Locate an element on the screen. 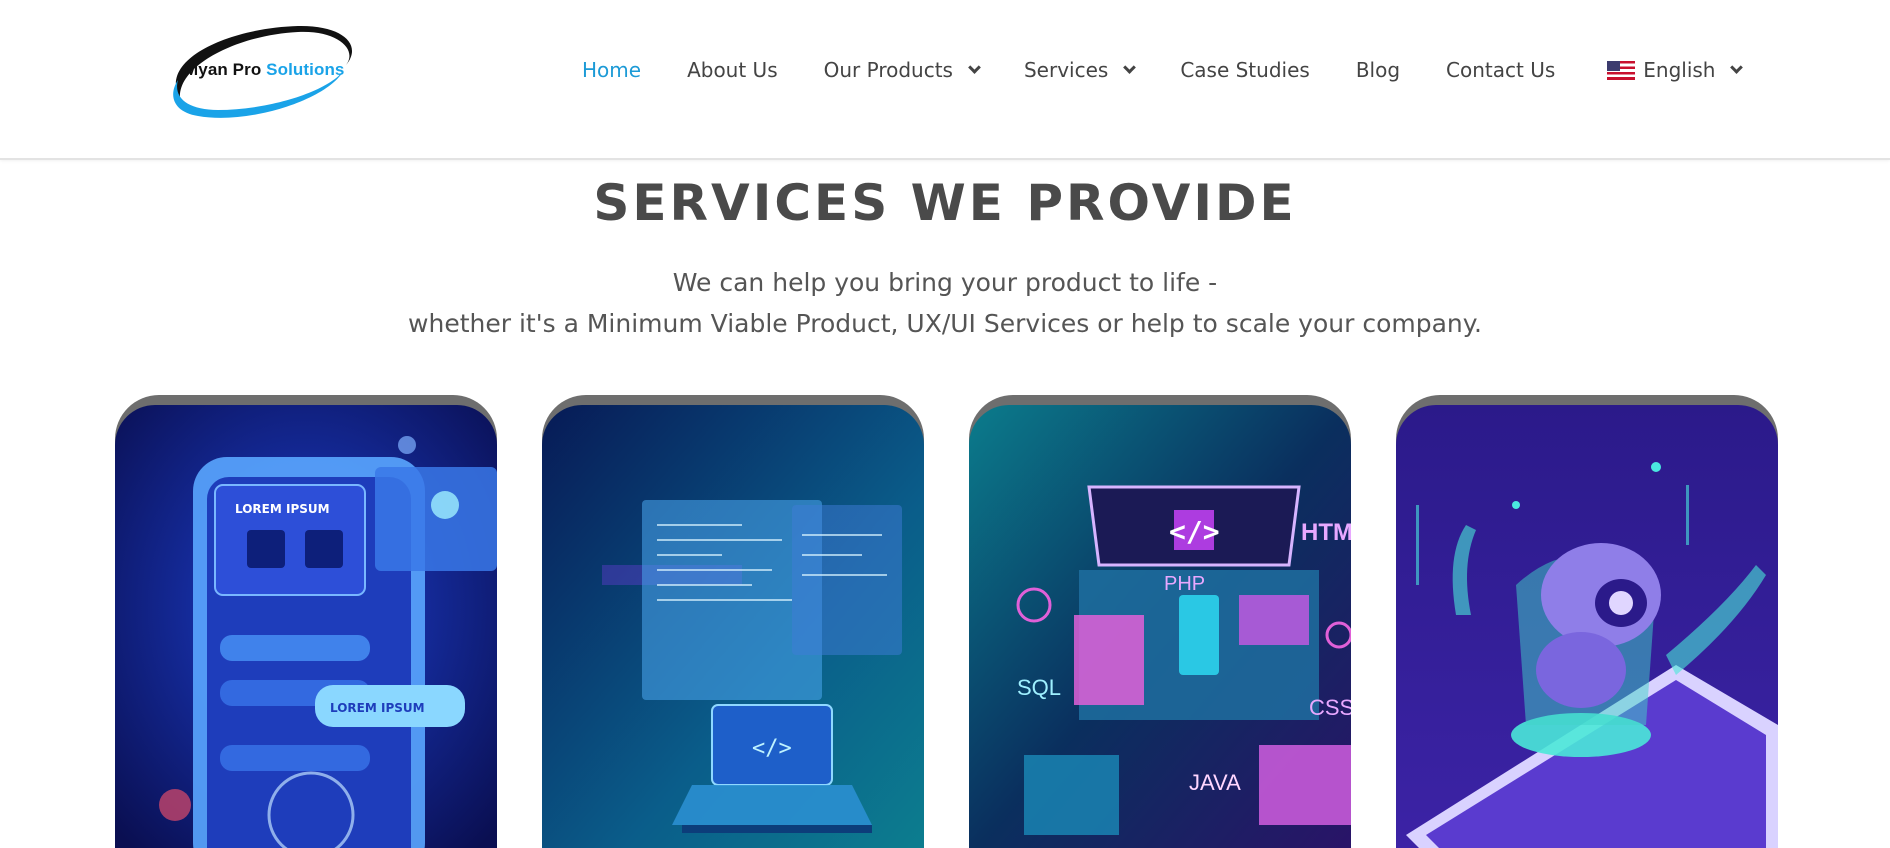 This screenshot has width=1890, height=848. nav-services: Services is located at coordinates (1080, 70).